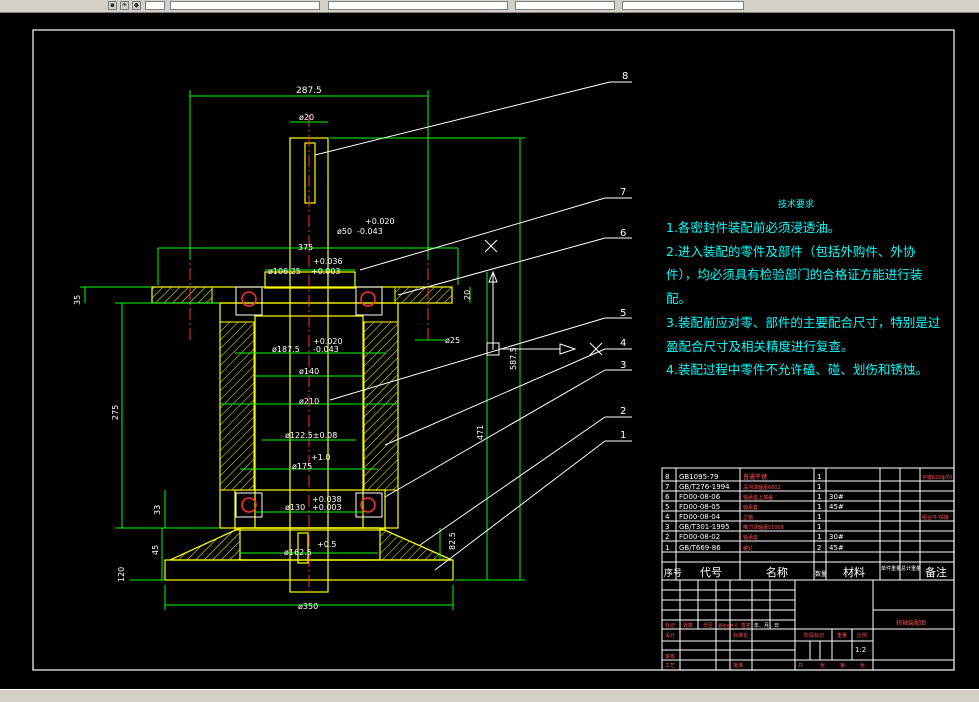 This screenshot has width=979, height=702. Describe the element at coordinates (836, 548) in the screenshot. I see `svg-text: 45#` at that location.